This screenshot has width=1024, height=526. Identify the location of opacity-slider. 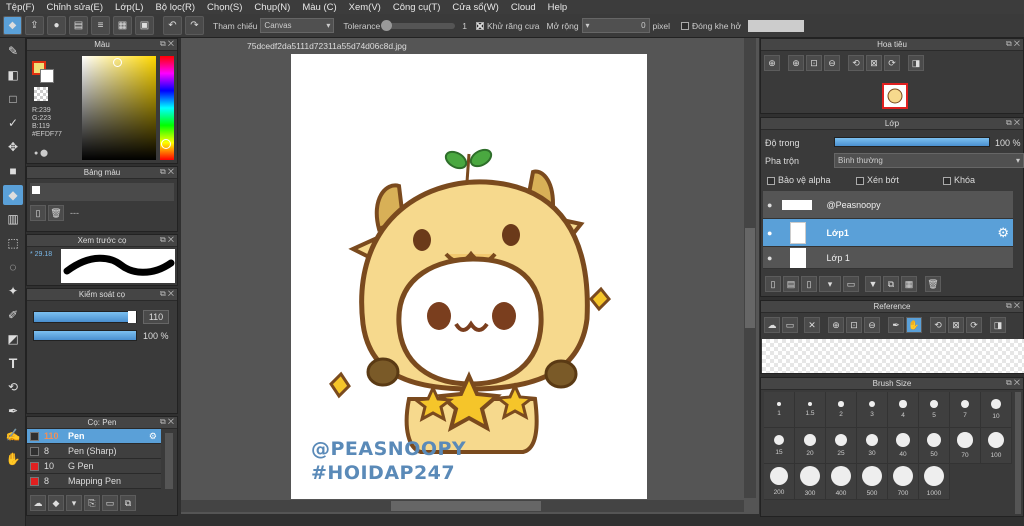
(85, 335).